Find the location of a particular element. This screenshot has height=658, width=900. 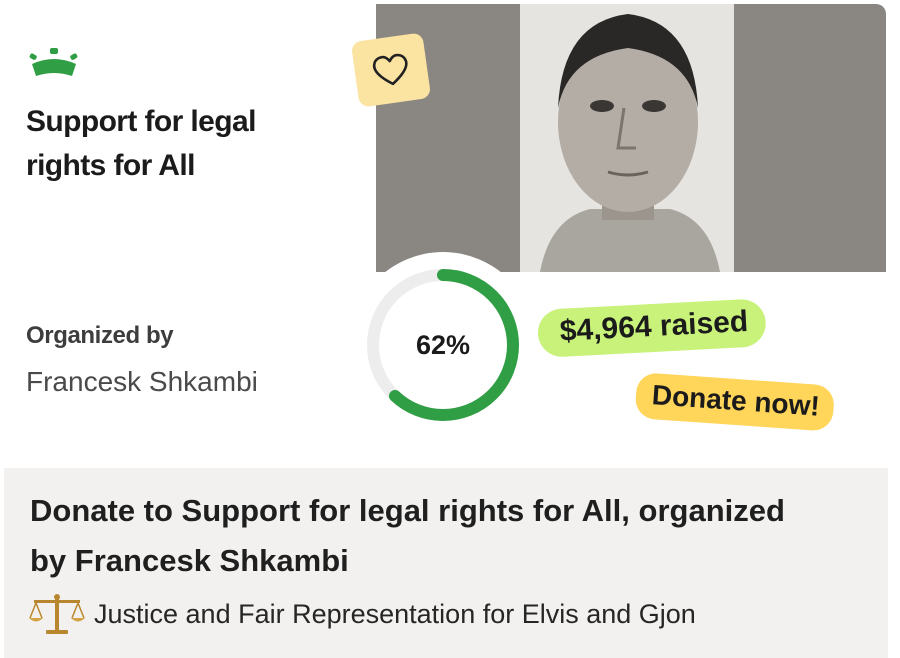

donate-now-button: Donate now! is located at coordinates (735, 402).